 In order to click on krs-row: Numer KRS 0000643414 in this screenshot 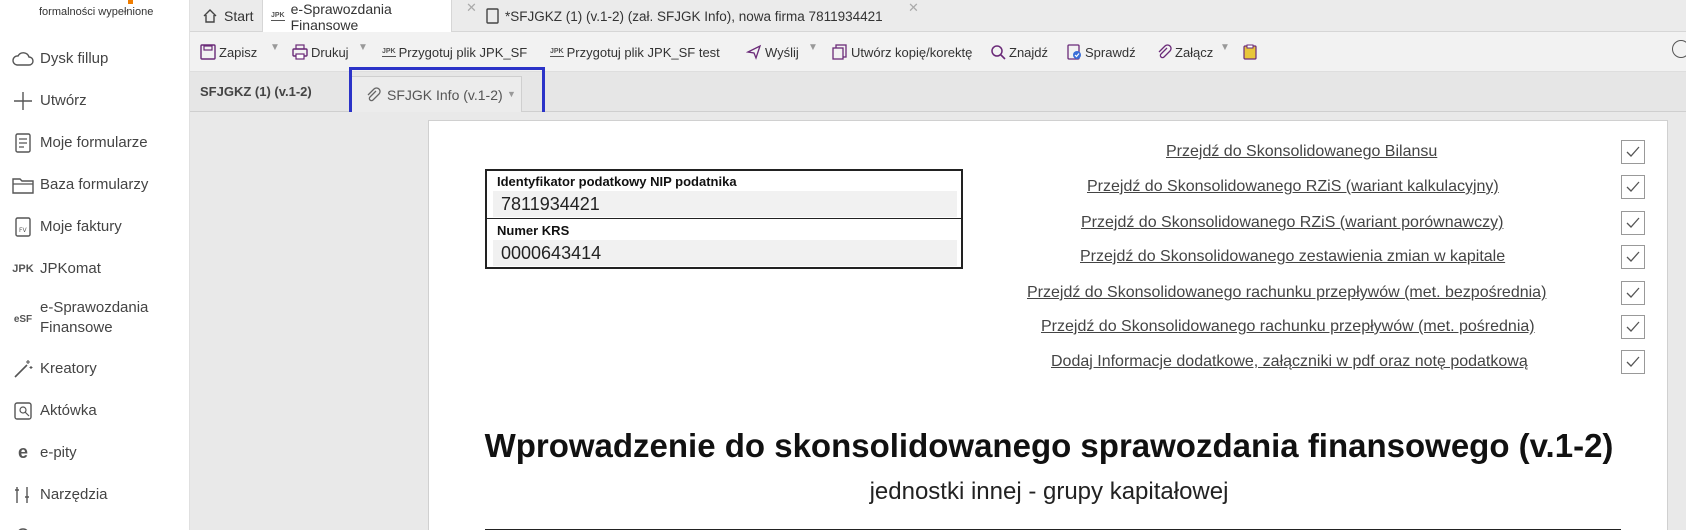, I will do `click(724, 244)`.